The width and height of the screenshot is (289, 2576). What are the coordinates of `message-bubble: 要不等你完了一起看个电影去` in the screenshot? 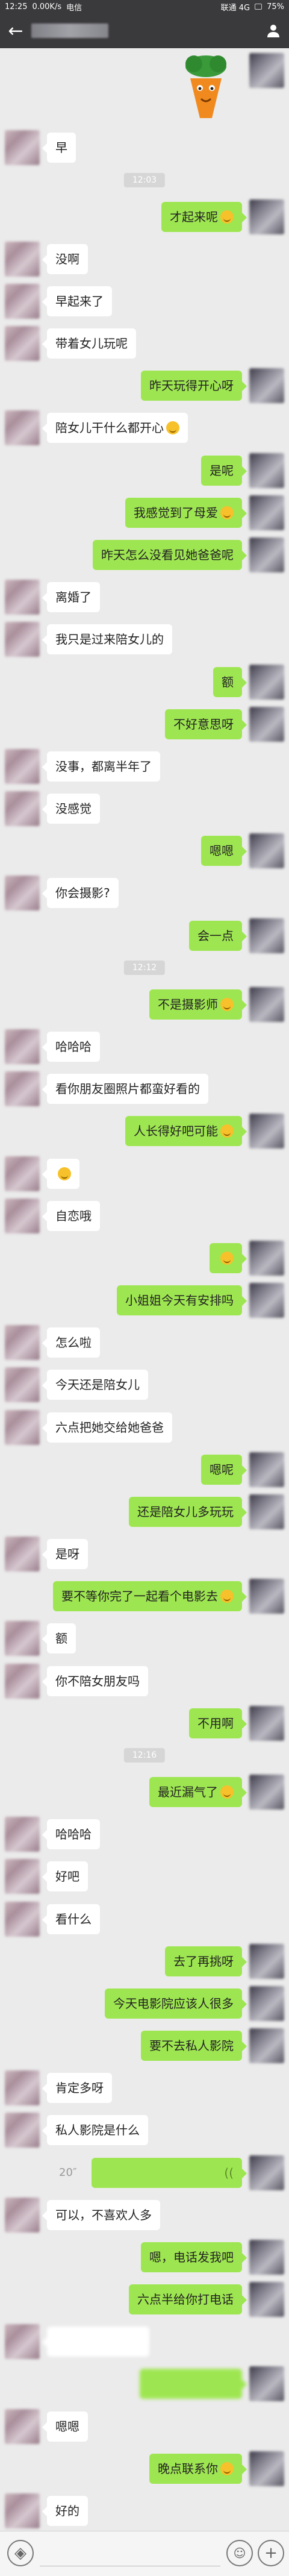 It's located at (150, 1596).